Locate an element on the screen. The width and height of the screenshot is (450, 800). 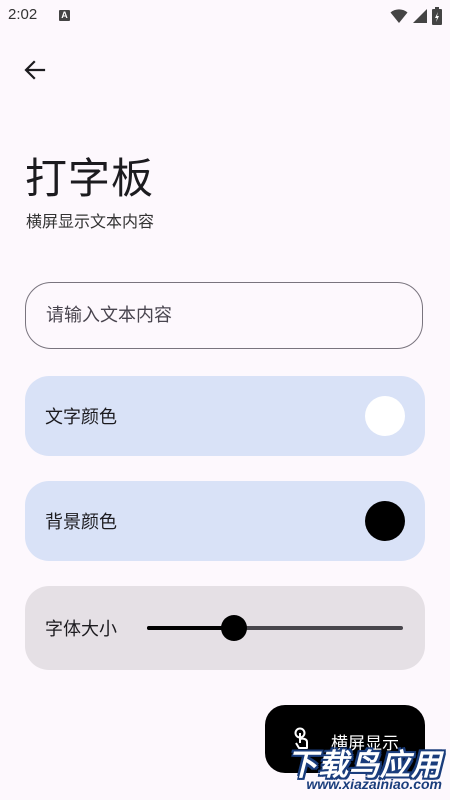
signal-icon is located at coordinates (420, 16).